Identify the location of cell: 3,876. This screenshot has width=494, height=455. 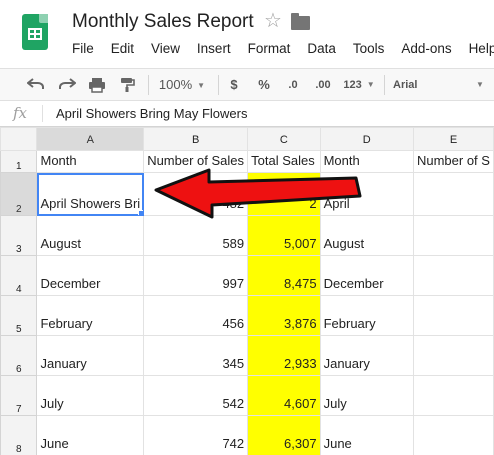
(284, 315).